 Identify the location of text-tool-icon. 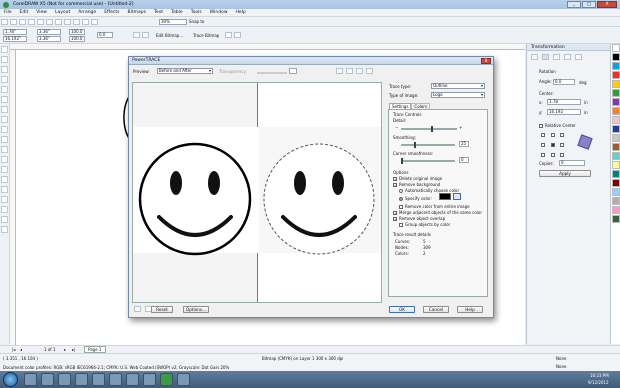
(4, 149).